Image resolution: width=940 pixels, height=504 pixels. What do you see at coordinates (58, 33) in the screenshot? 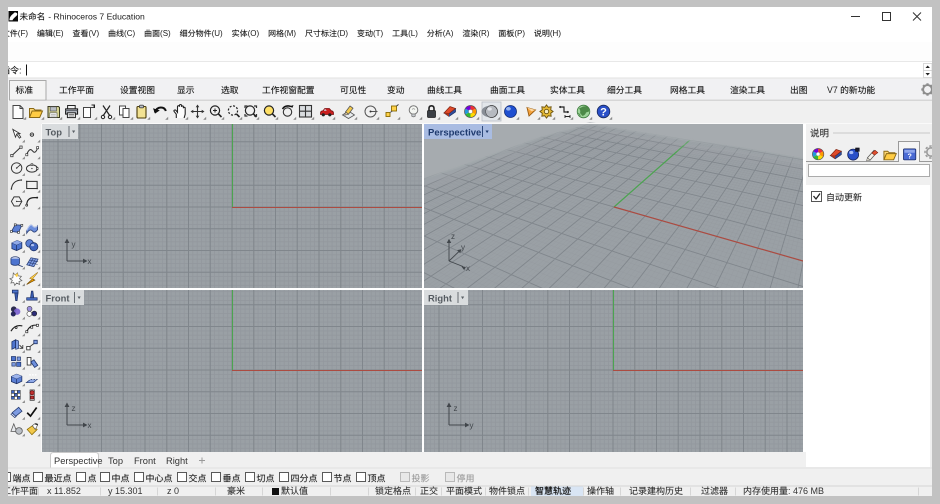
I see `svg-text: (E)` at bounding box center [58, 33].